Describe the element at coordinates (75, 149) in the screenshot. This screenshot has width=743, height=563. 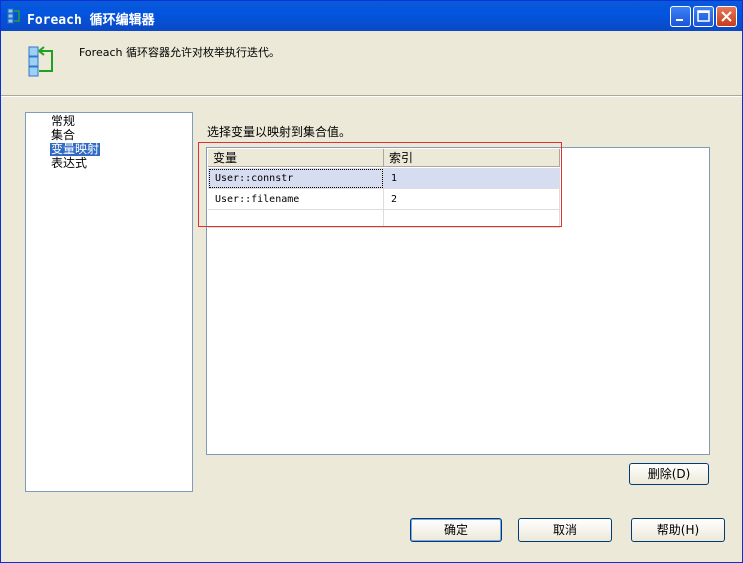
I see `nav-item-variable-mappings: 变量映射` at that location.